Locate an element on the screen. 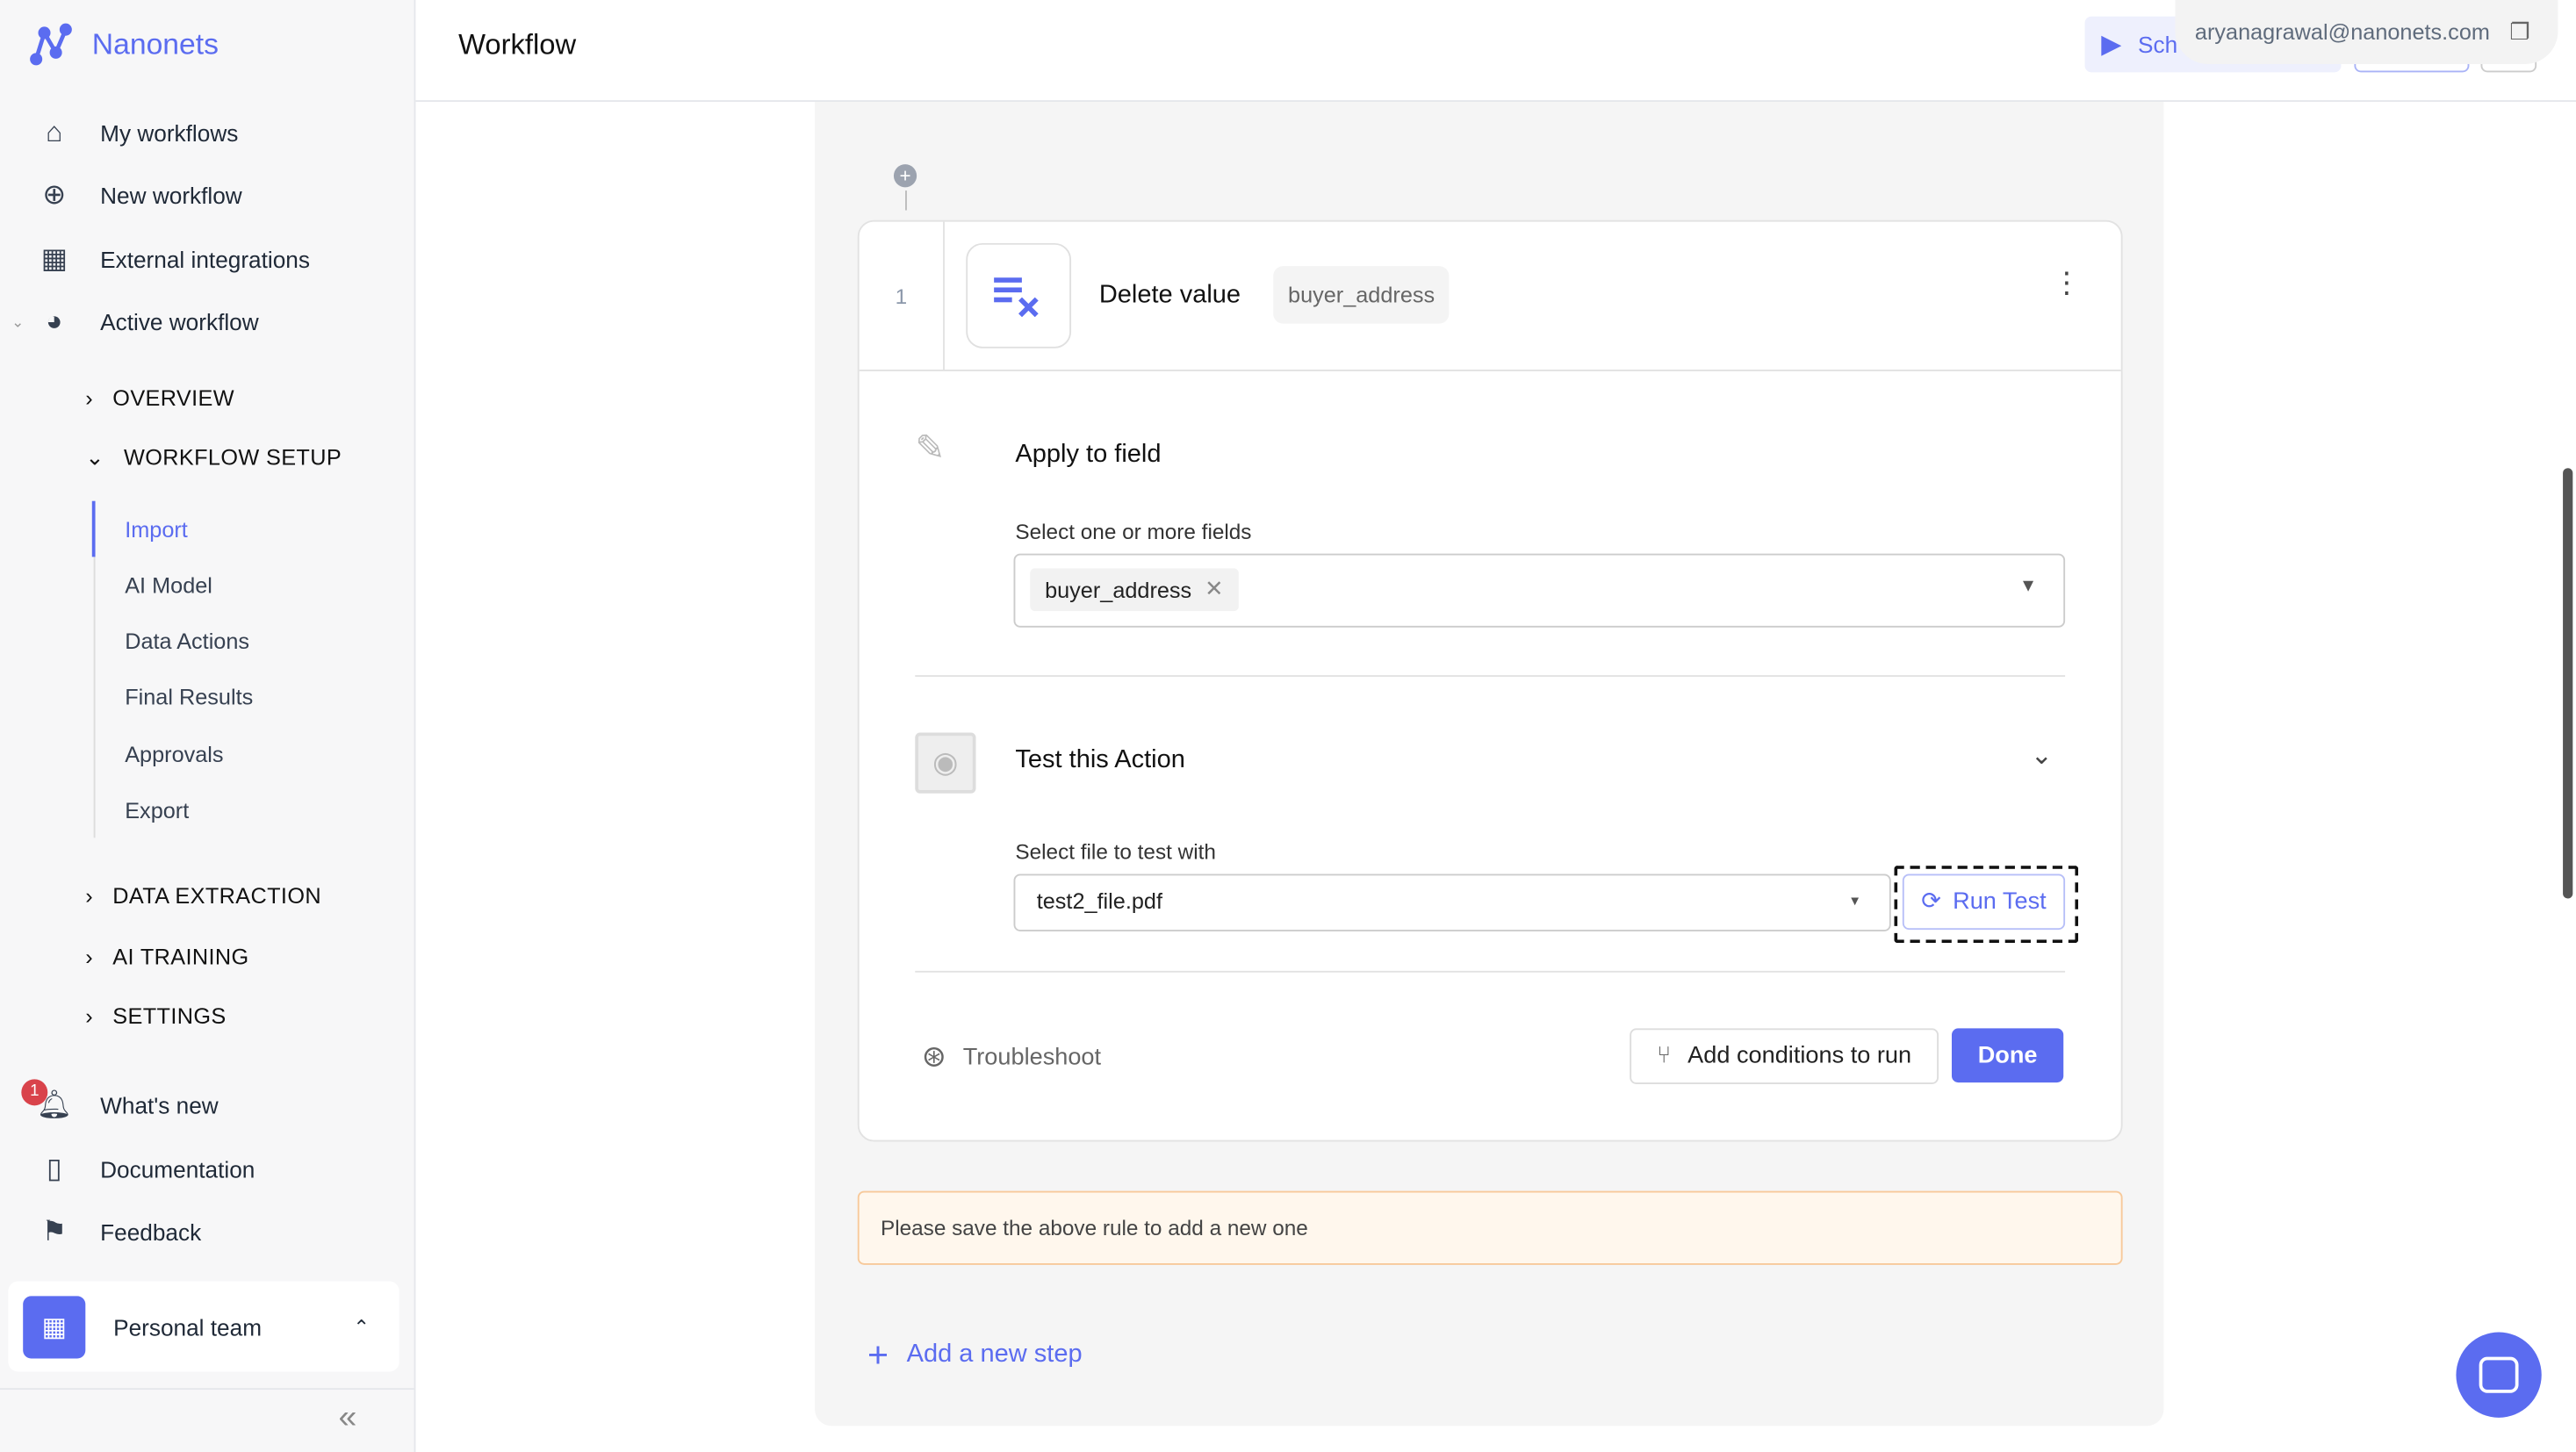 The height and width of the screenshot is (1452, 2576). troubleshoot-link: ⊛ Troubleshoot is located at coordinates (1011, 1057).